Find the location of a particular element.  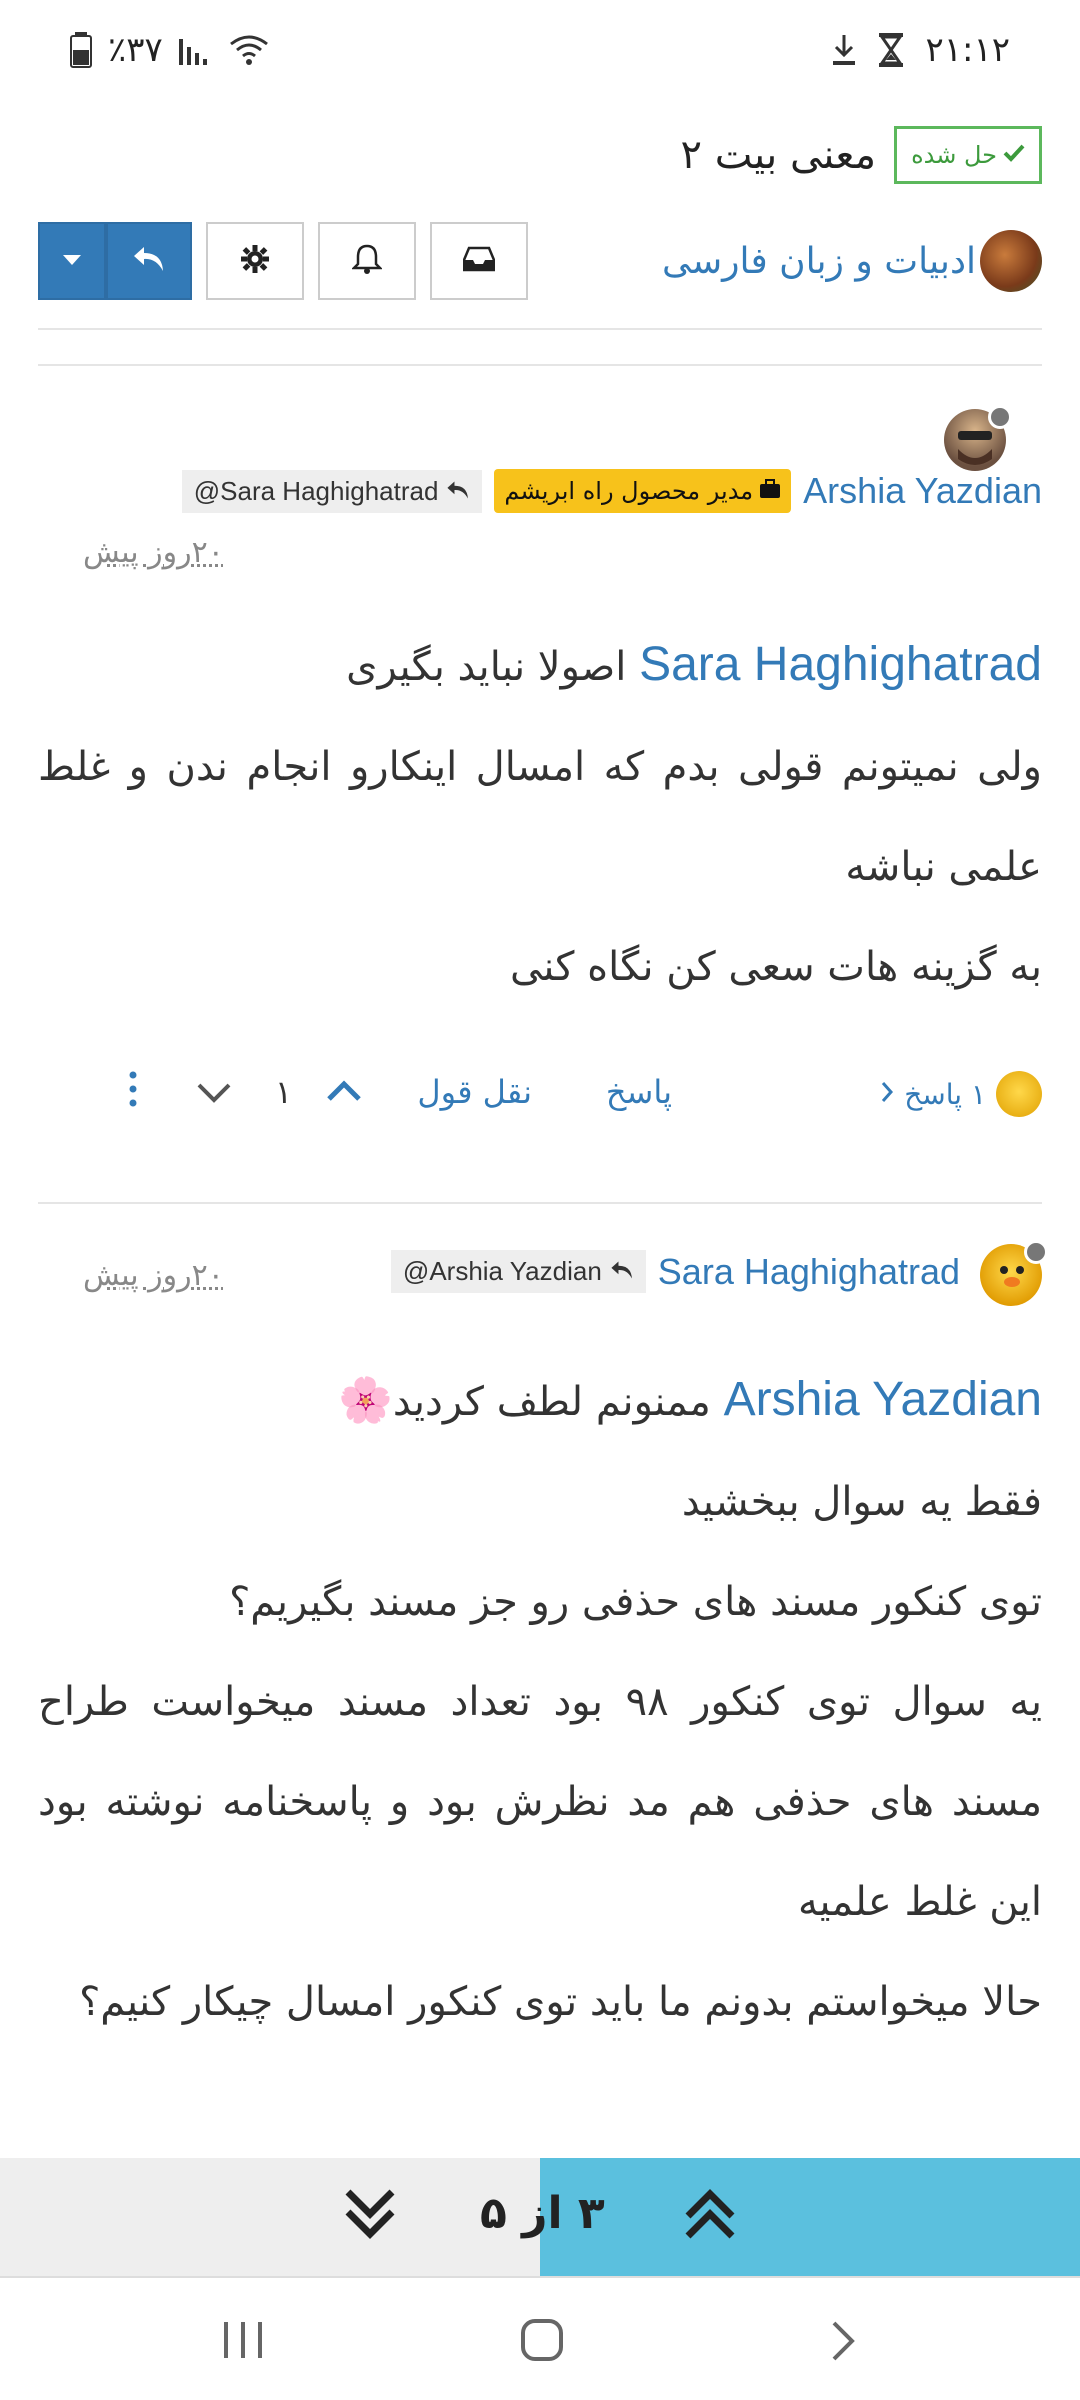

reply-button is located at coordinates (149, 261).